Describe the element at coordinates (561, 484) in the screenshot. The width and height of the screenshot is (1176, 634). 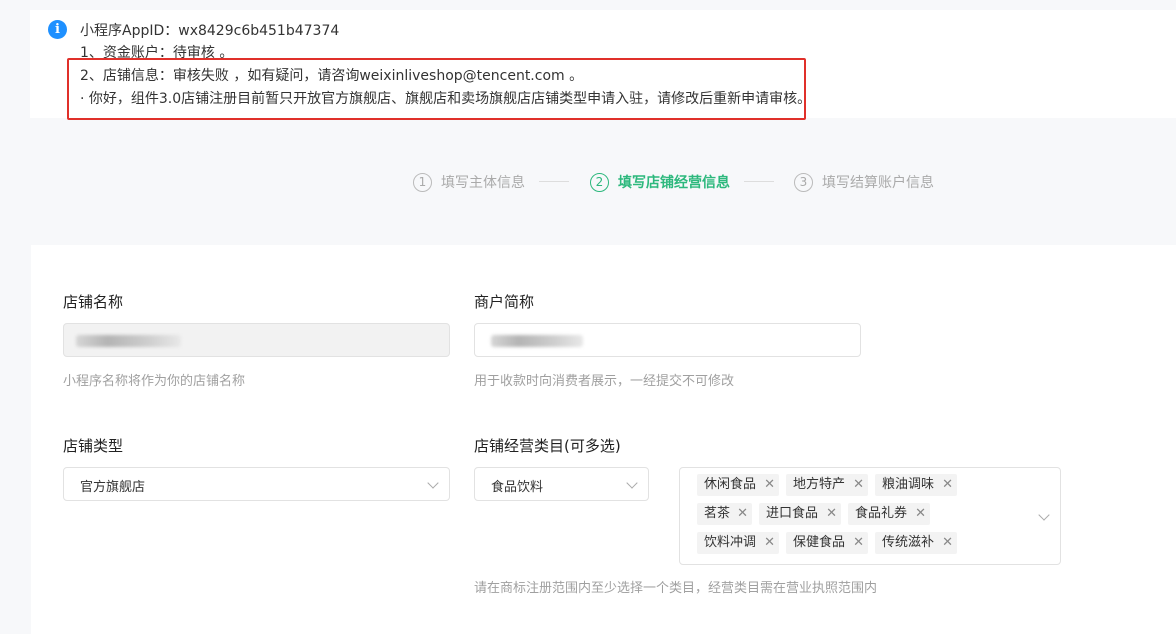
I see `category-primary-select: 食品饮料` at that location.